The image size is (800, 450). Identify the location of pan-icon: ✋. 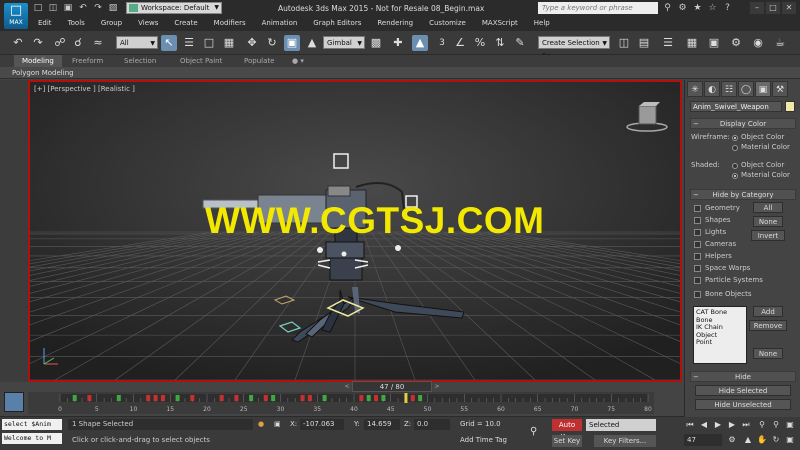
(762, 440).